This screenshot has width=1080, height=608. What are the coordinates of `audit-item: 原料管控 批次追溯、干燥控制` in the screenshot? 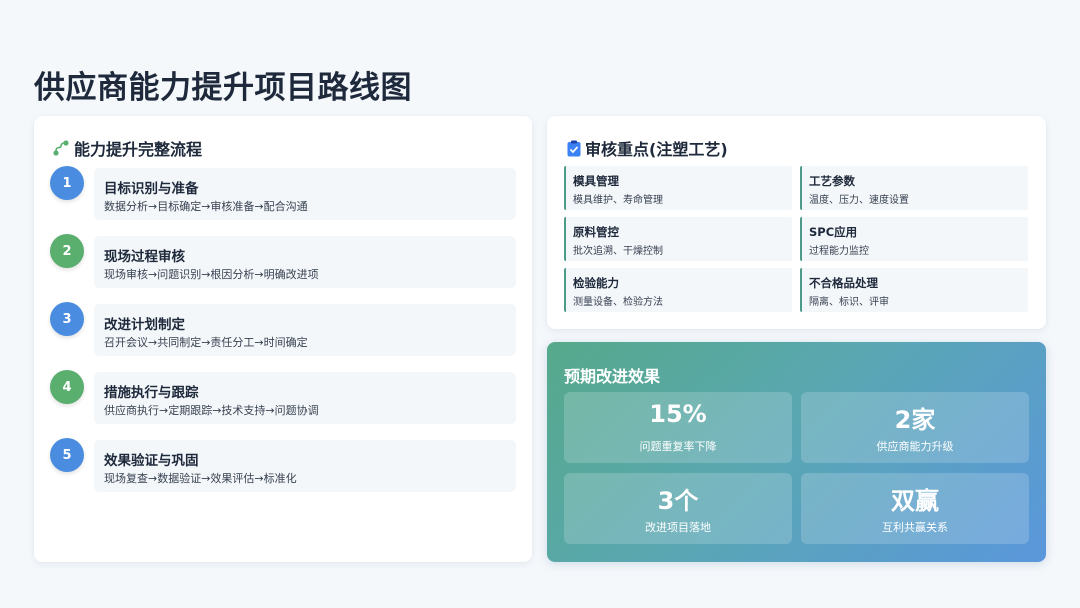 It's located at (678, 239).